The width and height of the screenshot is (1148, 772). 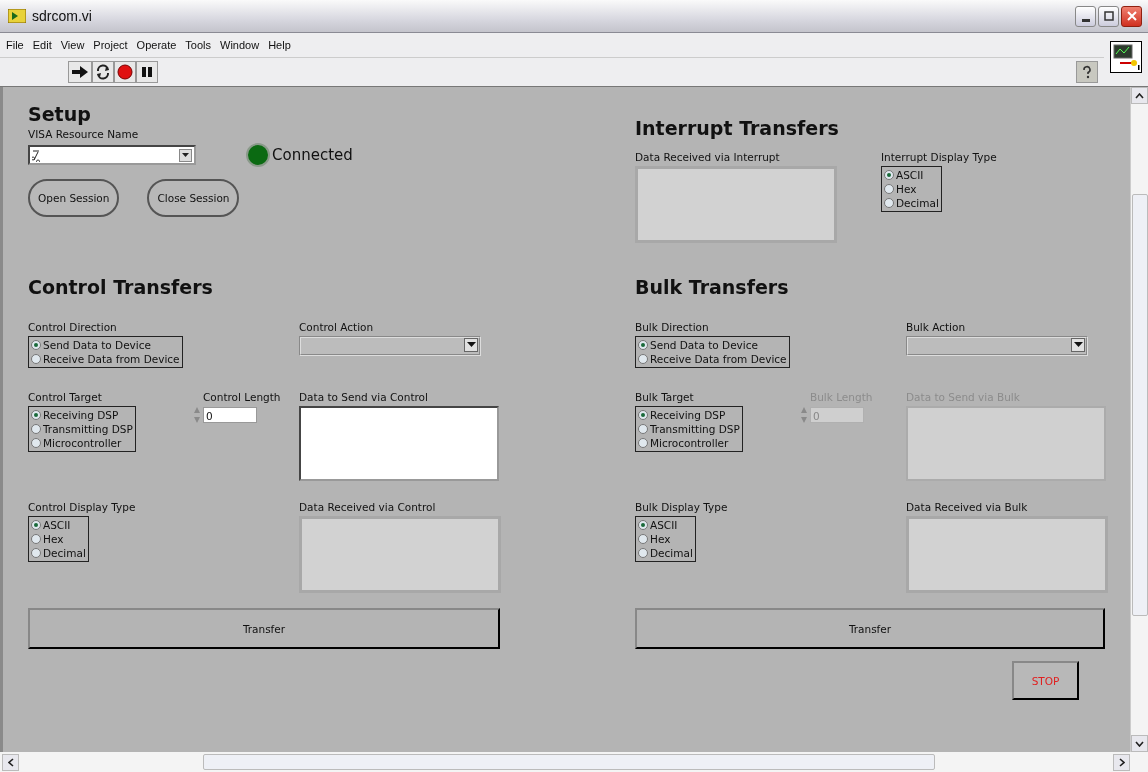 I want to click on field-label: VISA Resource Name, so click(x=84, y=134).